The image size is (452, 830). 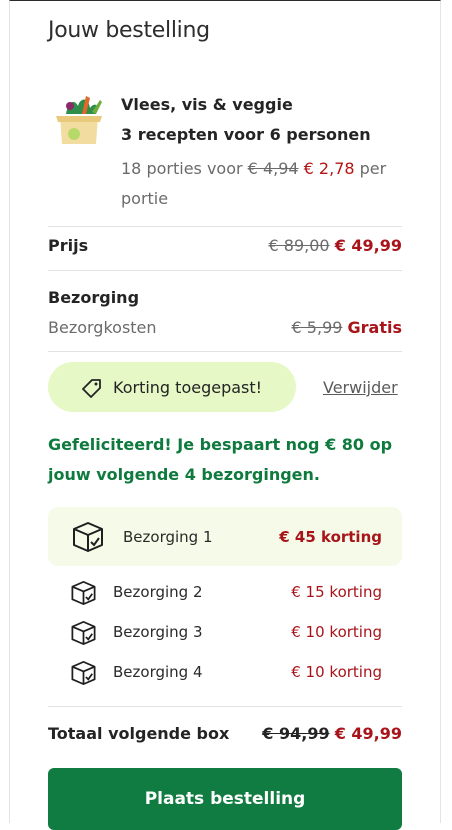 What do you see at coordinates (79, 120) in the screenshot?
I see `meal-box-icon` at bounding box center [79, 120].